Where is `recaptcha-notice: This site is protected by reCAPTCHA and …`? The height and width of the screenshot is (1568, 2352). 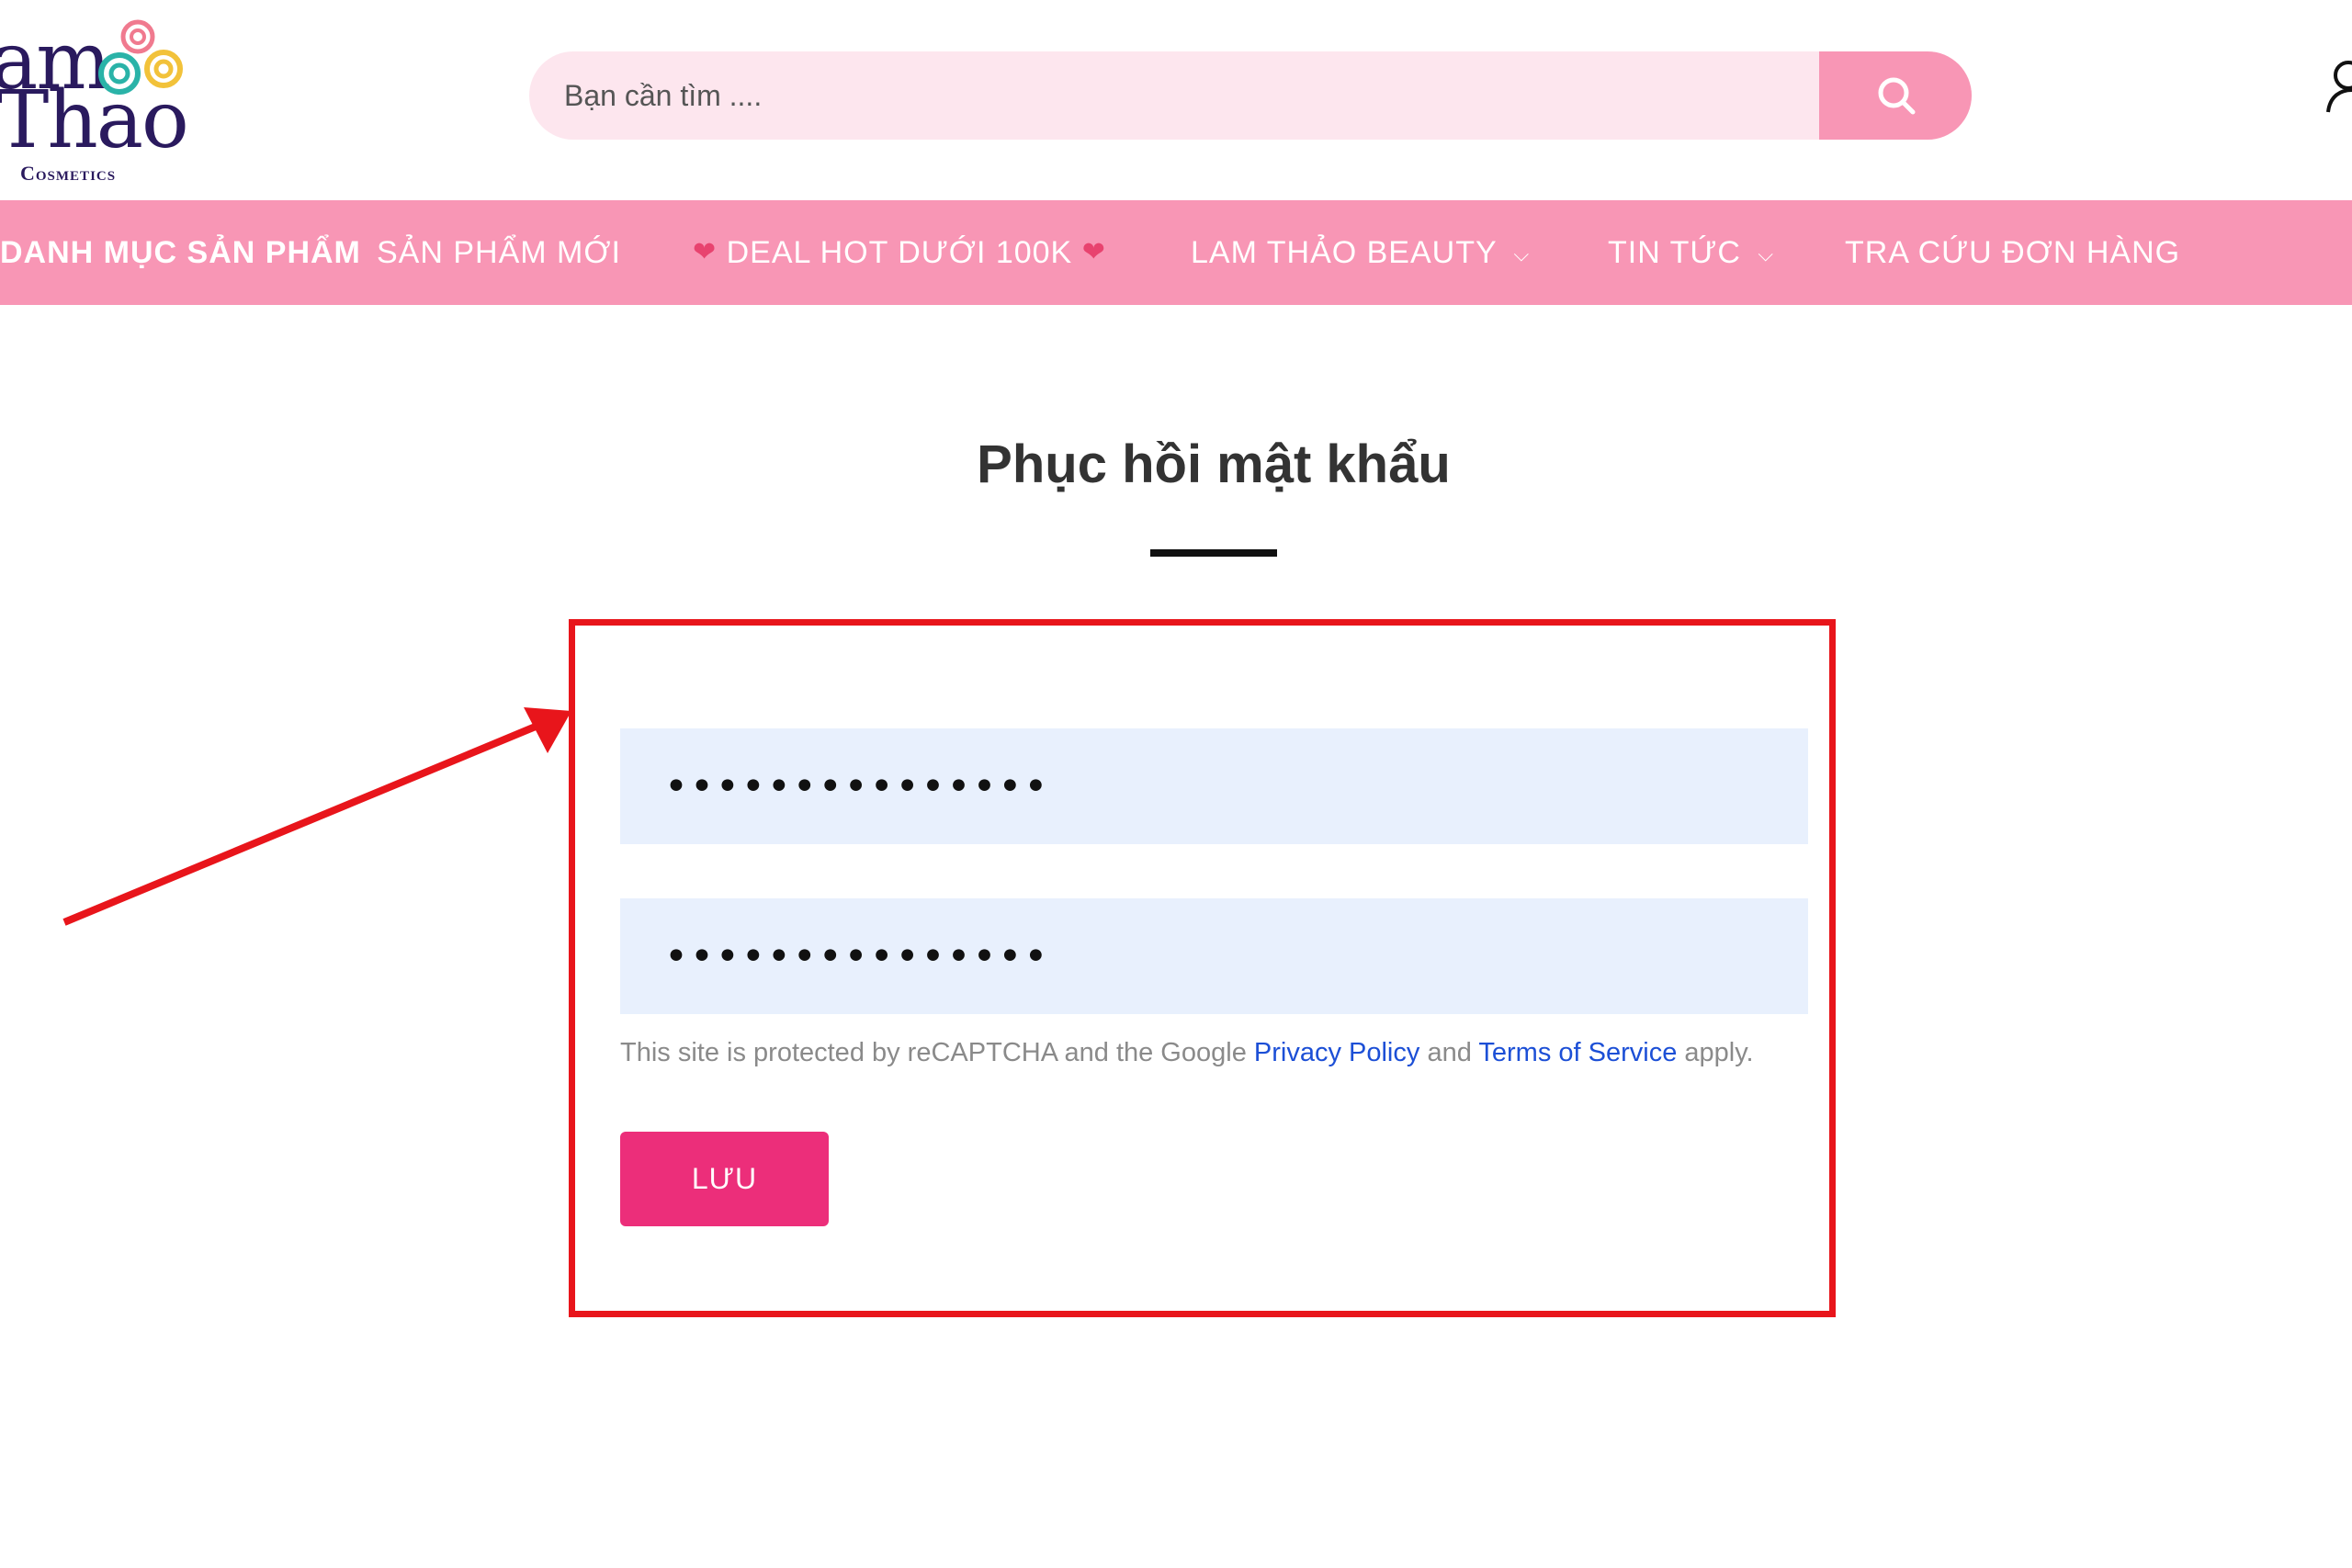
recaptcha-notice: This site is protected by reCAPTCHA and … is located at coordinates (1187, 1053).